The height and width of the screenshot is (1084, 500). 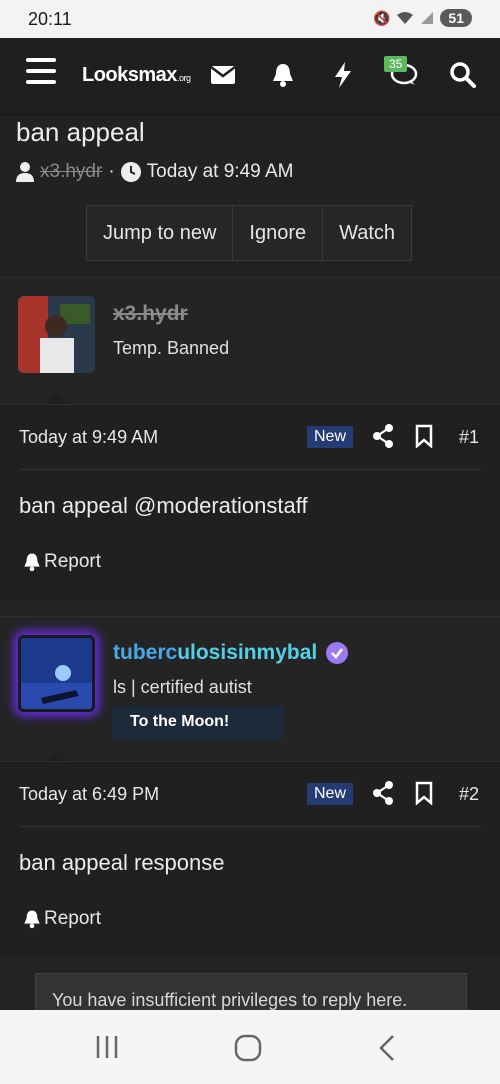 I want to click on username: x3.hydr, so click(x=150, y=314).